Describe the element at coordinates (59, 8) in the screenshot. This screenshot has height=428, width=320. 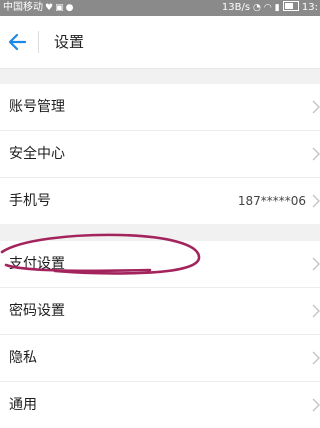
I see `notification-icon: ▣` at that location.